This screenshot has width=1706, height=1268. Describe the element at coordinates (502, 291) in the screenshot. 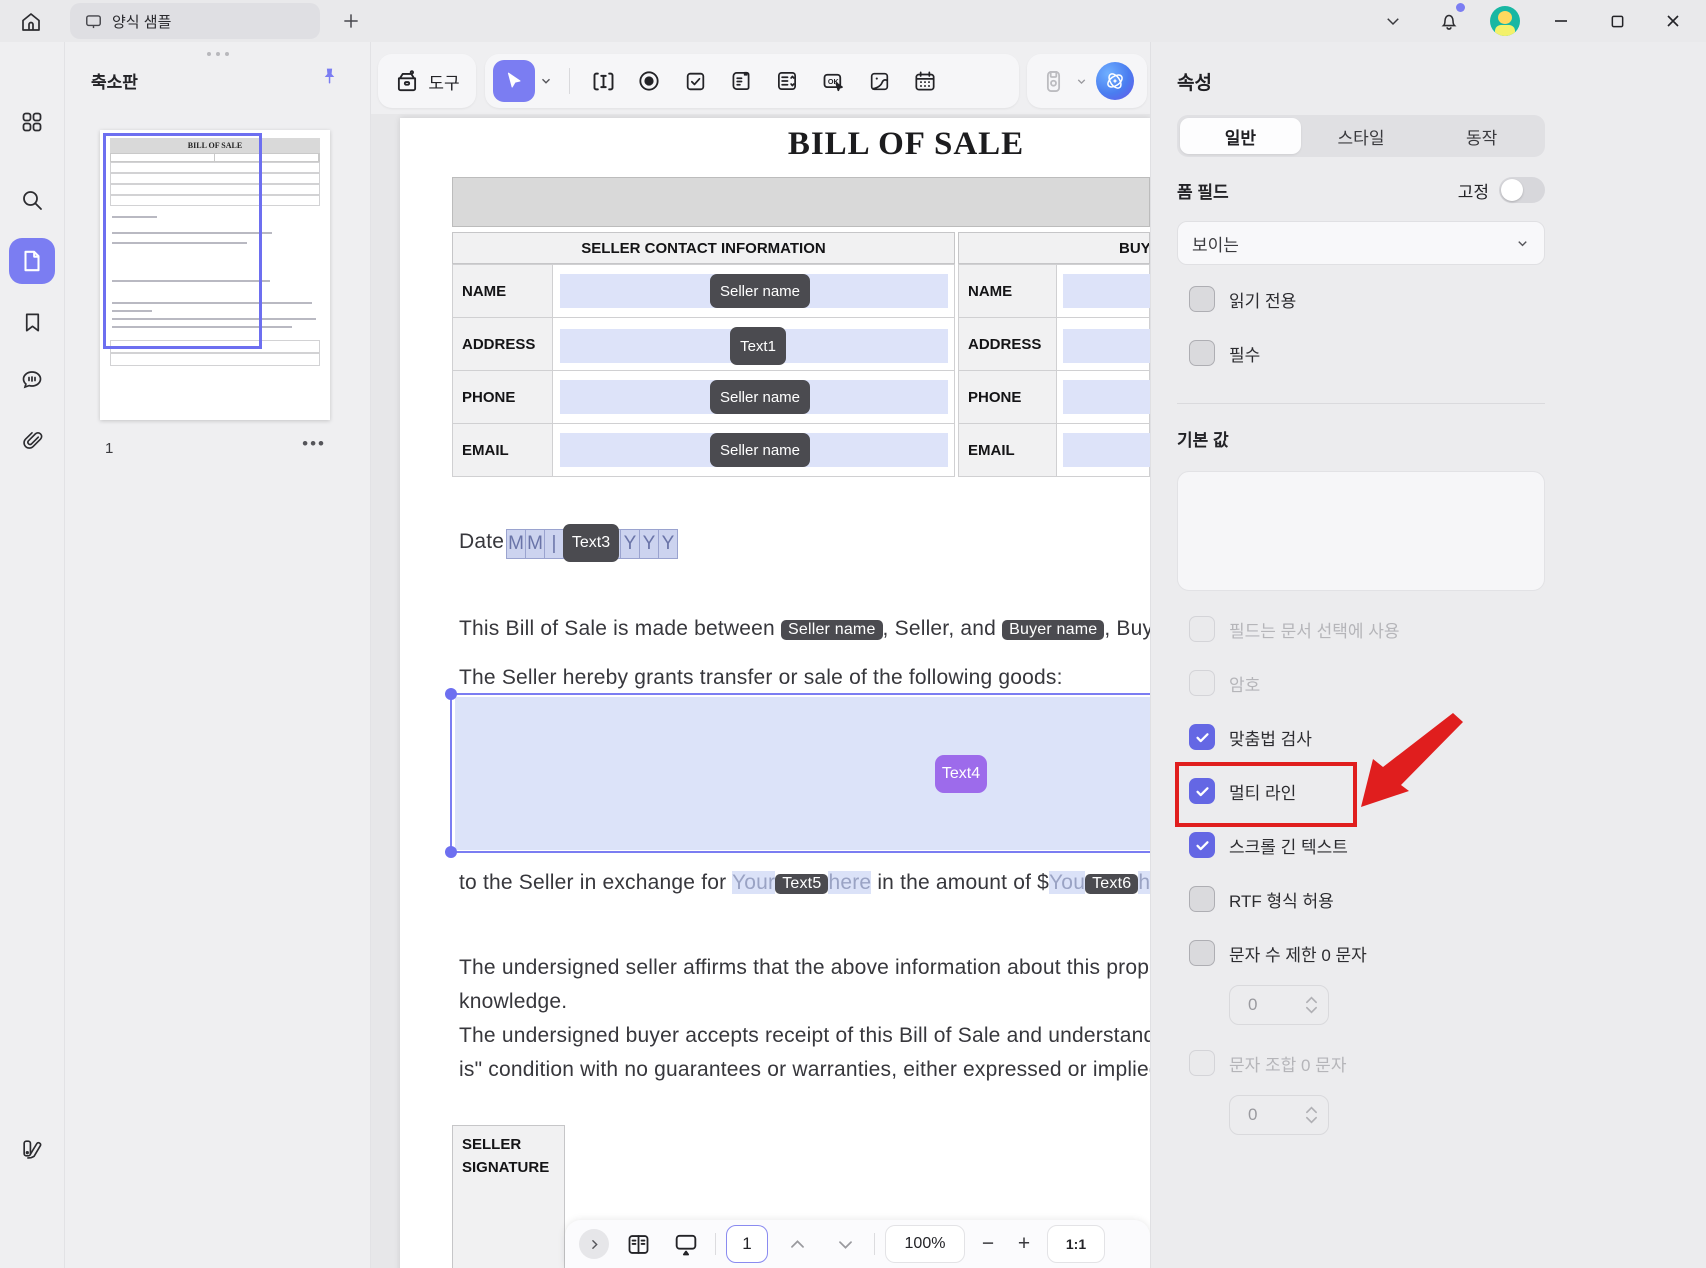

I see `row-label-name: NAME` at that location.